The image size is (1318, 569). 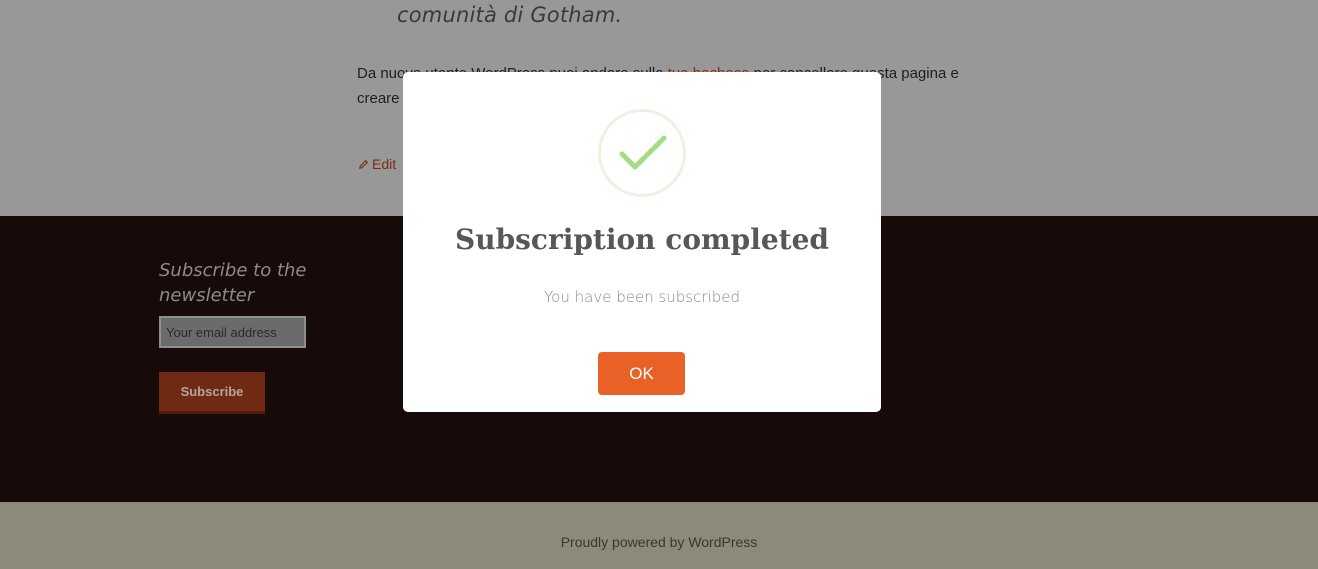 What do you see at coordinates (232, 332) in the screenshot?
I see `email-input` at bounding box center [232, 332].